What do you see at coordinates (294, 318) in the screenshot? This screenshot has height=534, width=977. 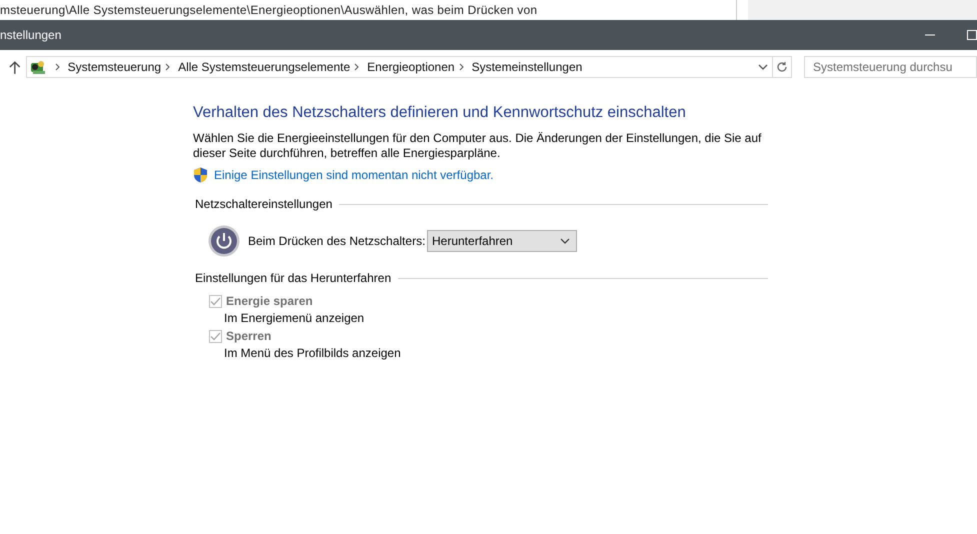 I see `option-description: Im Energiemenü anzeigen` at bounding box center [294, 318].